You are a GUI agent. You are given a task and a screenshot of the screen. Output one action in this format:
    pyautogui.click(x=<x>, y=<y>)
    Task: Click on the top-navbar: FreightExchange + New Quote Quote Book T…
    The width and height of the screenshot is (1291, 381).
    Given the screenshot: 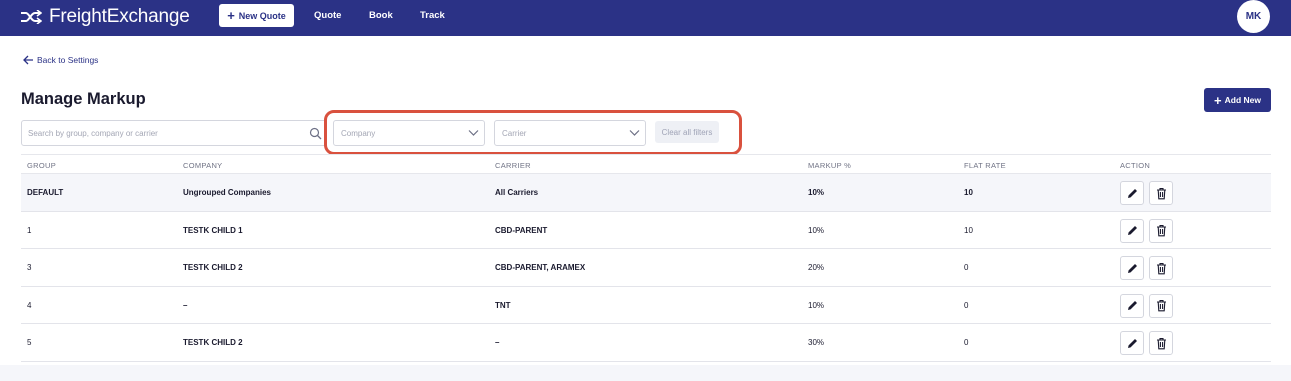 What is the action you would take?
    pyautogui.click(x=645, y=18)
    